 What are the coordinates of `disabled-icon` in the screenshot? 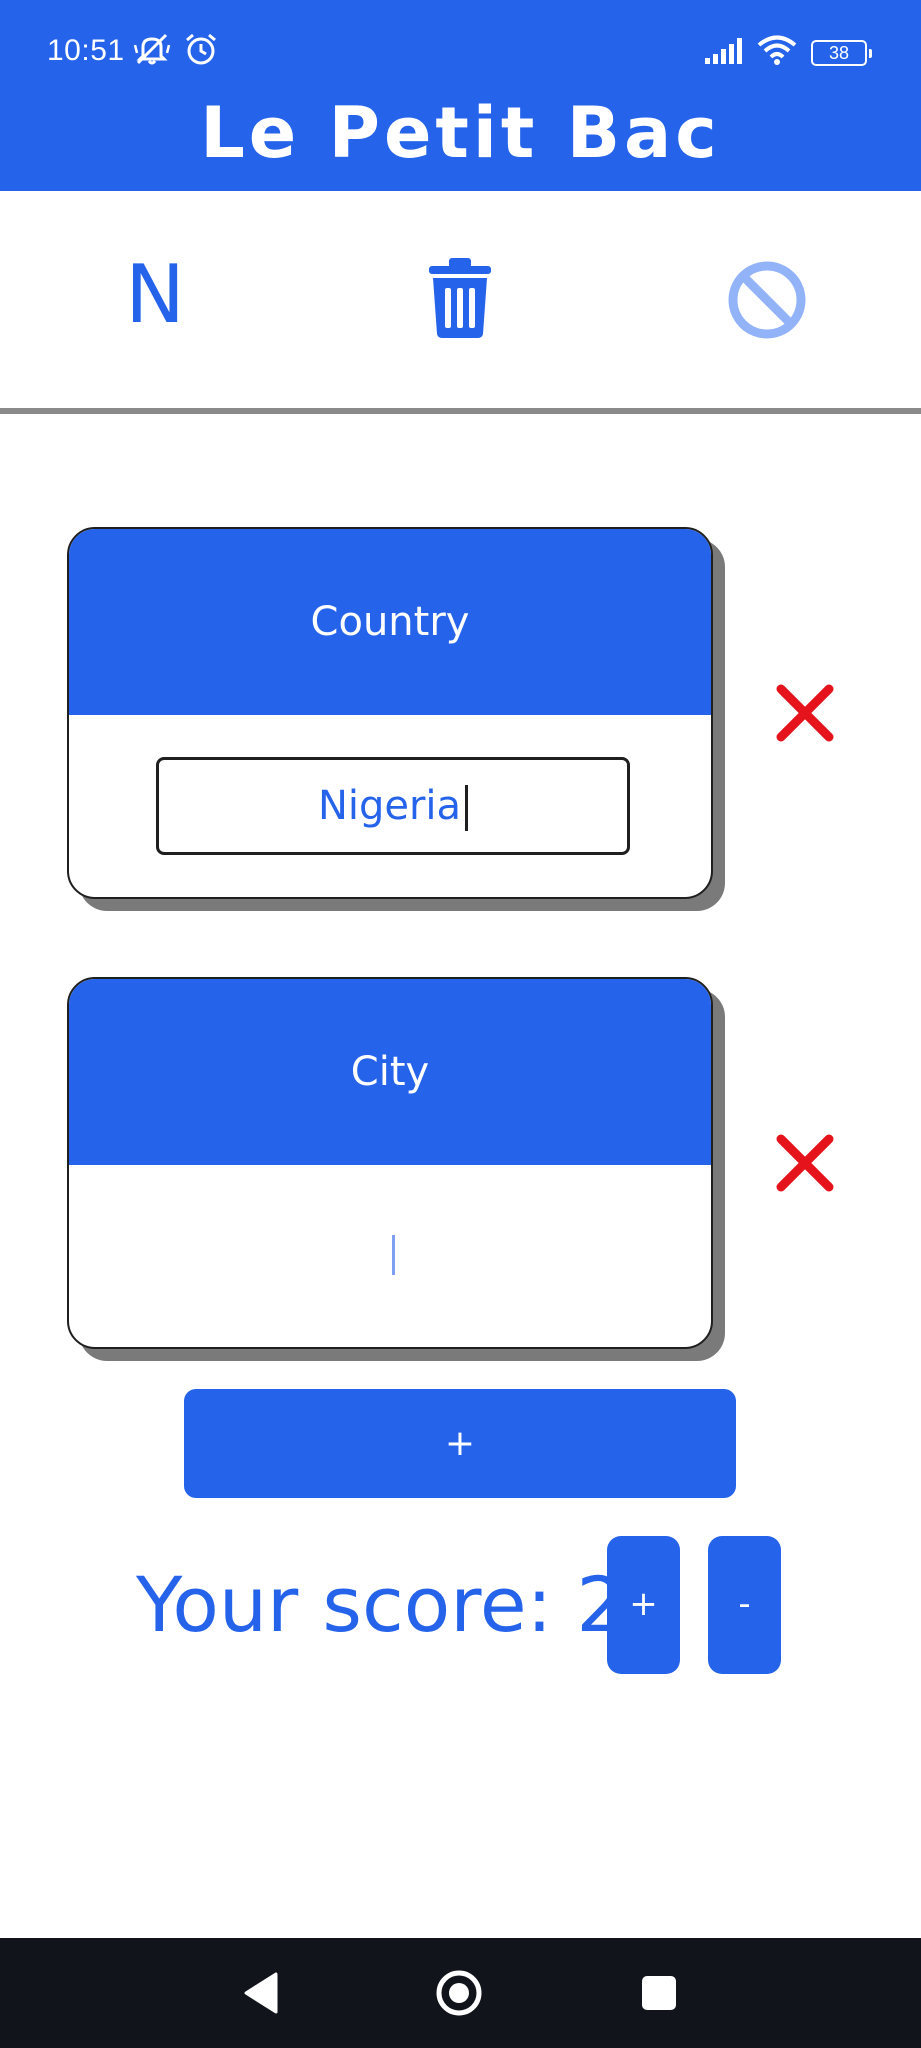 It's located at (767, 302).